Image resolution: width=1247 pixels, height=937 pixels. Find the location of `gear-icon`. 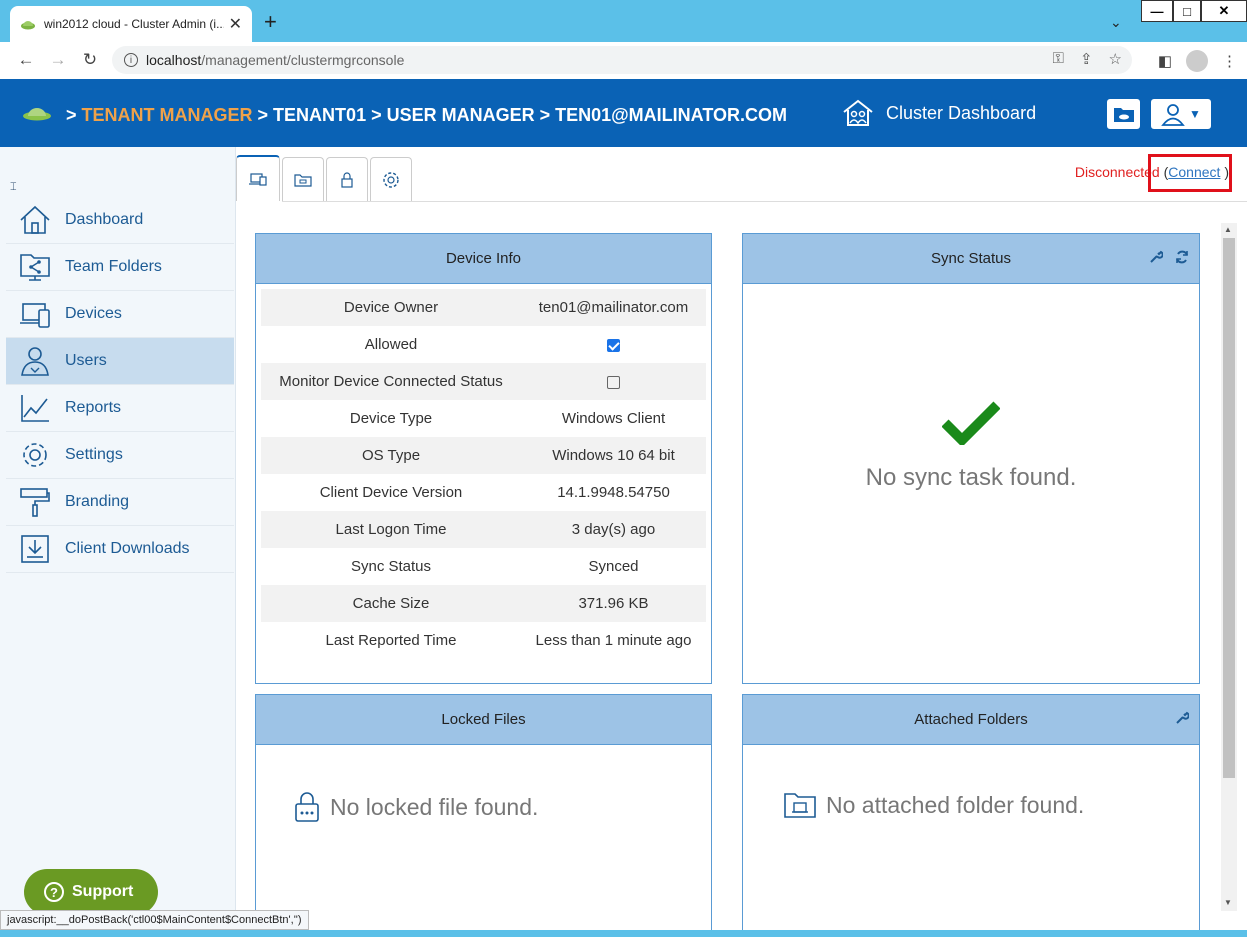

gear-icon is located at coordinates (391, 179).